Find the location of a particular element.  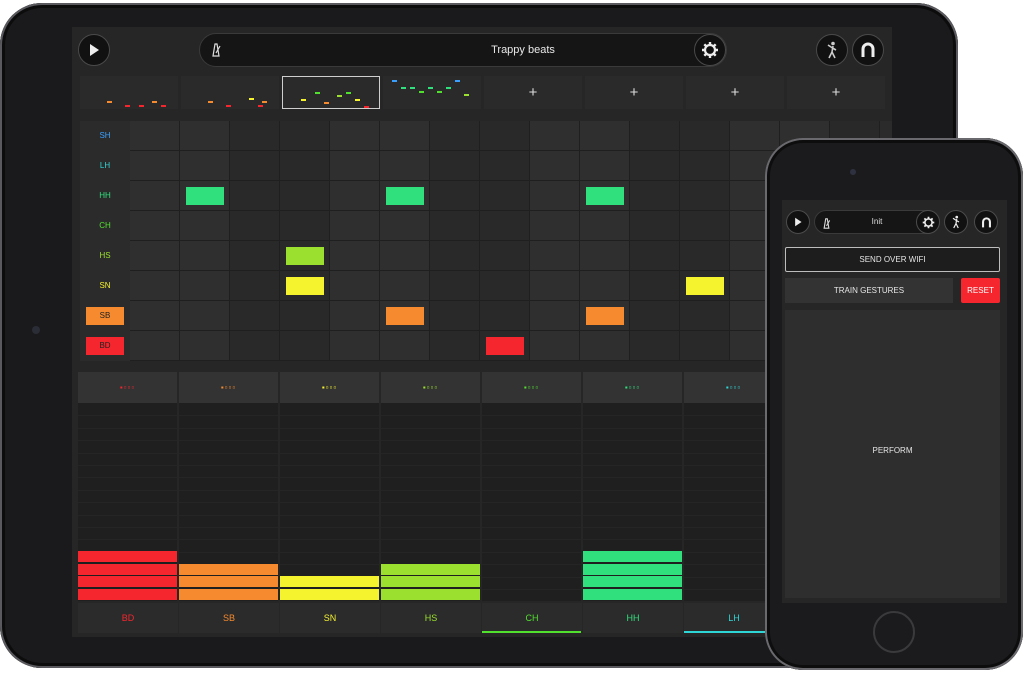

mixer-label-ch: CH is located at coordinates (532, 618).